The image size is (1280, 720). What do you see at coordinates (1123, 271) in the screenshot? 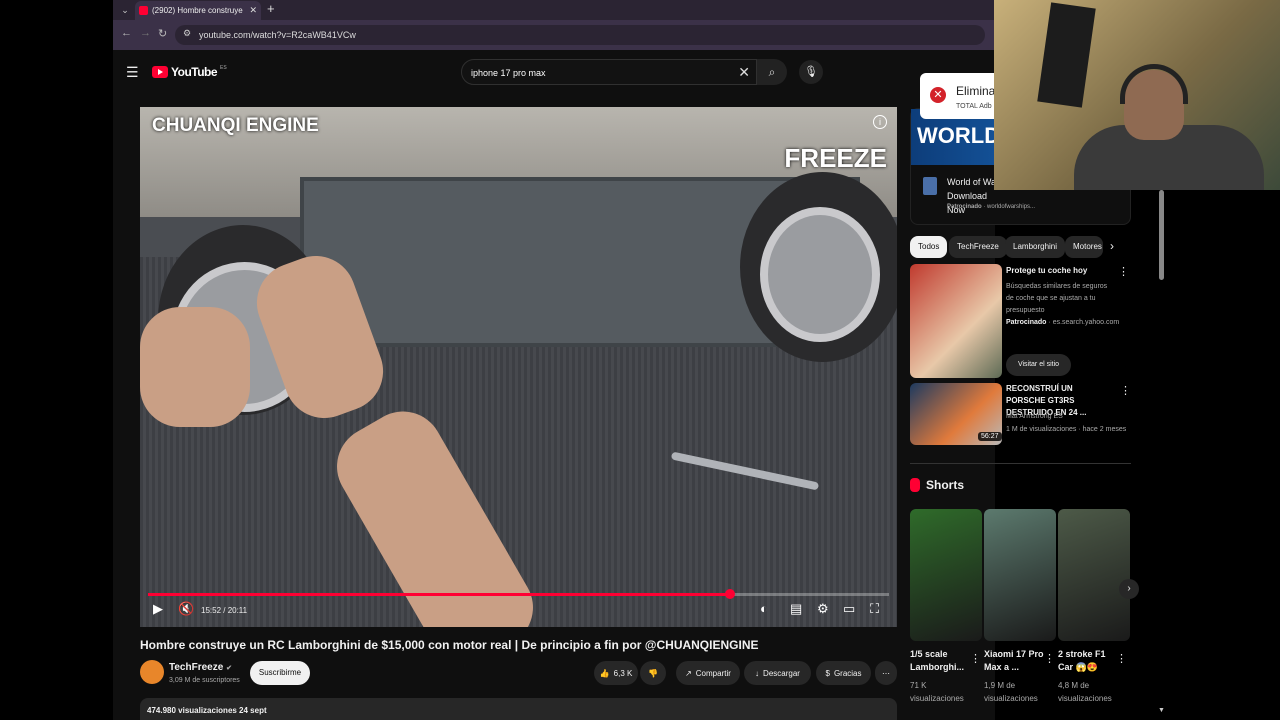
I see `ad2-menu-icon: ⋮` at bounding box center [1123, 271].